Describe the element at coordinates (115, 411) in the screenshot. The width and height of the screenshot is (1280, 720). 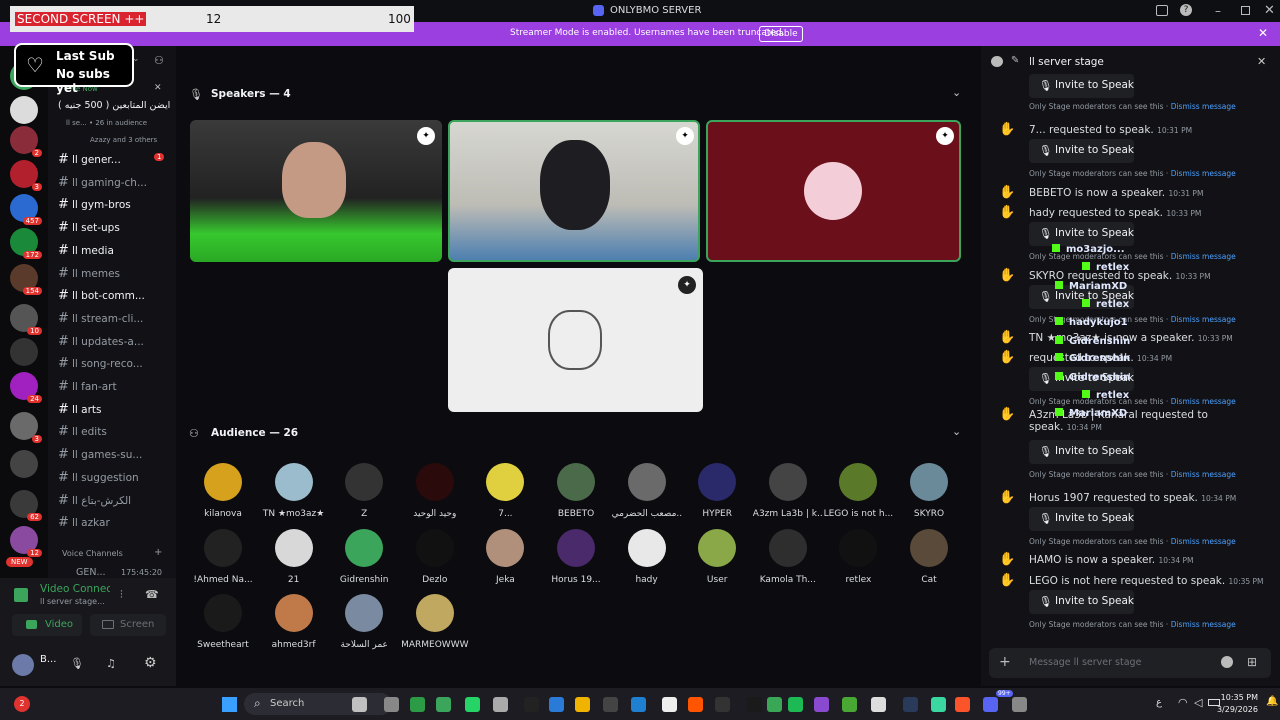
I see `sidebar-channel: # ll arts` at that location.